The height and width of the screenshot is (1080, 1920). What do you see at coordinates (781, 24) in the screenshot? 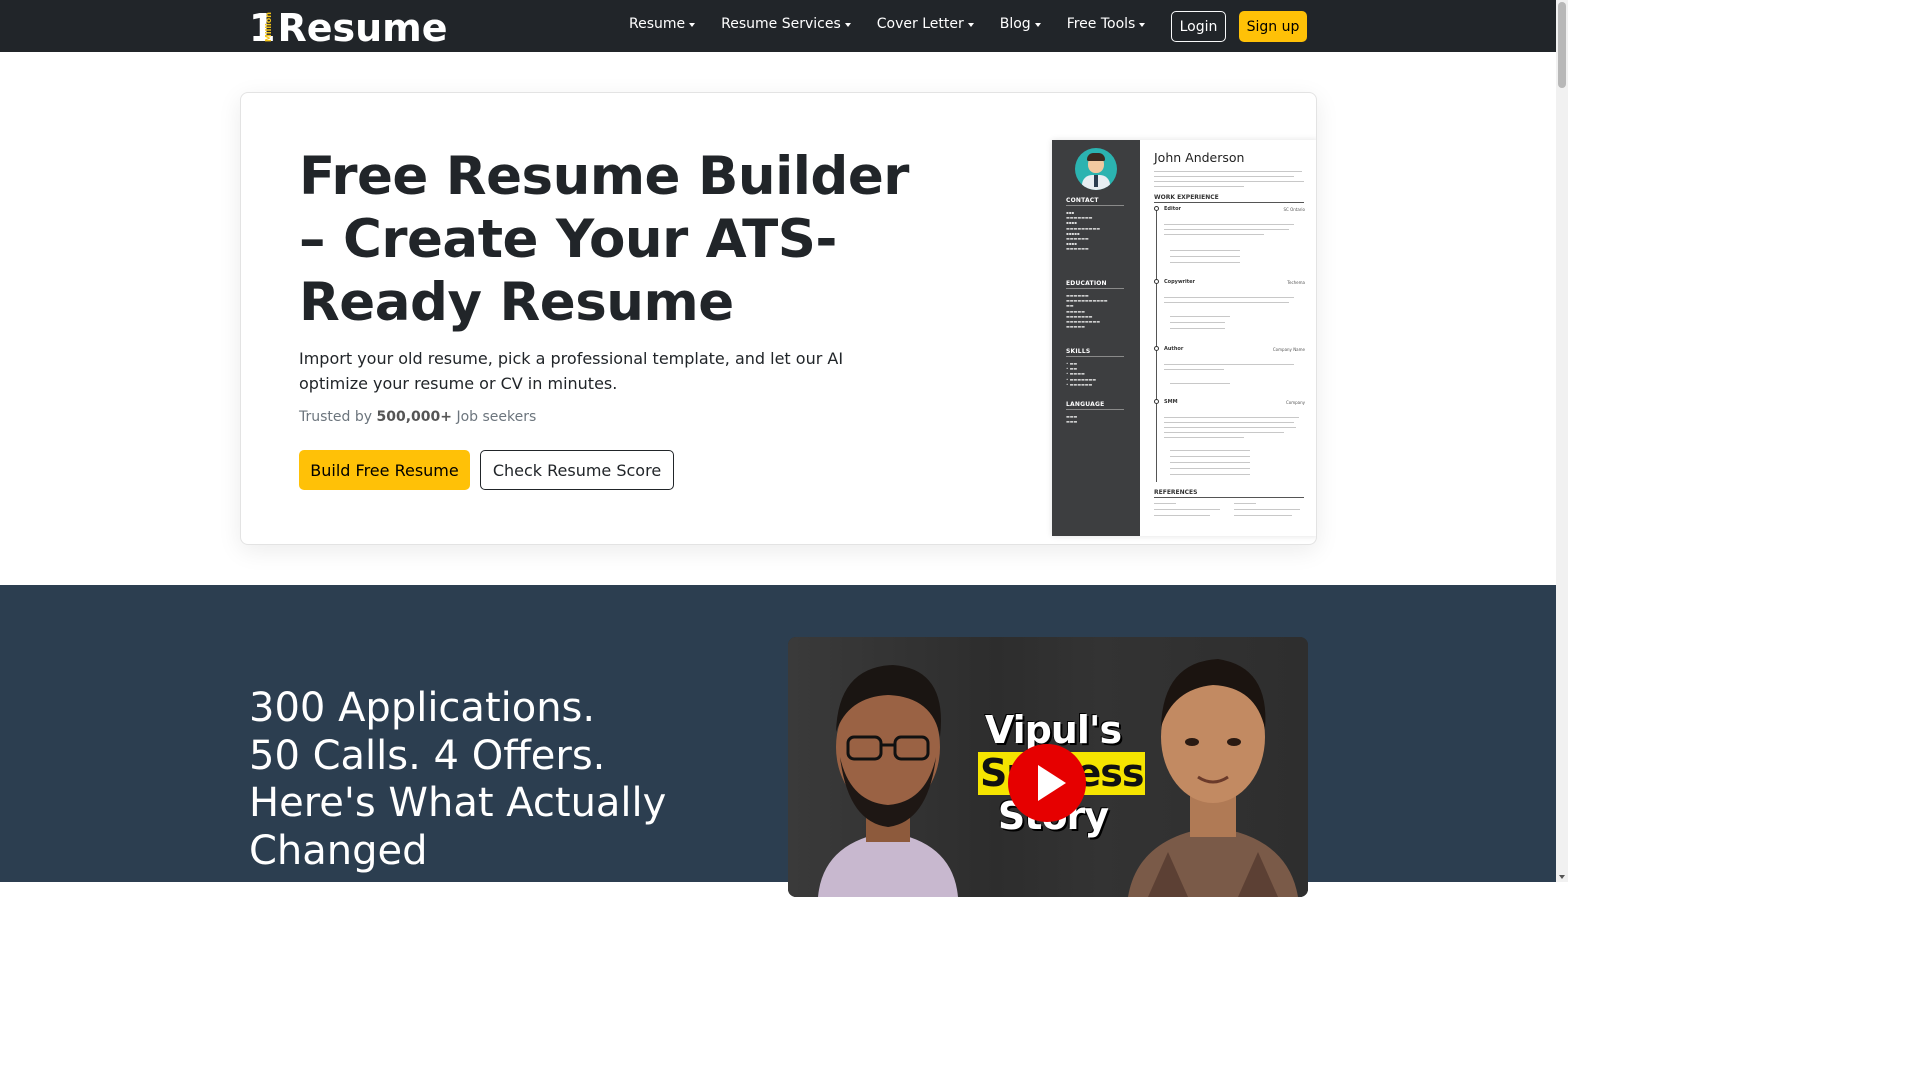
I see `nav-label: Resume Services` at bounding box center [781, 24].